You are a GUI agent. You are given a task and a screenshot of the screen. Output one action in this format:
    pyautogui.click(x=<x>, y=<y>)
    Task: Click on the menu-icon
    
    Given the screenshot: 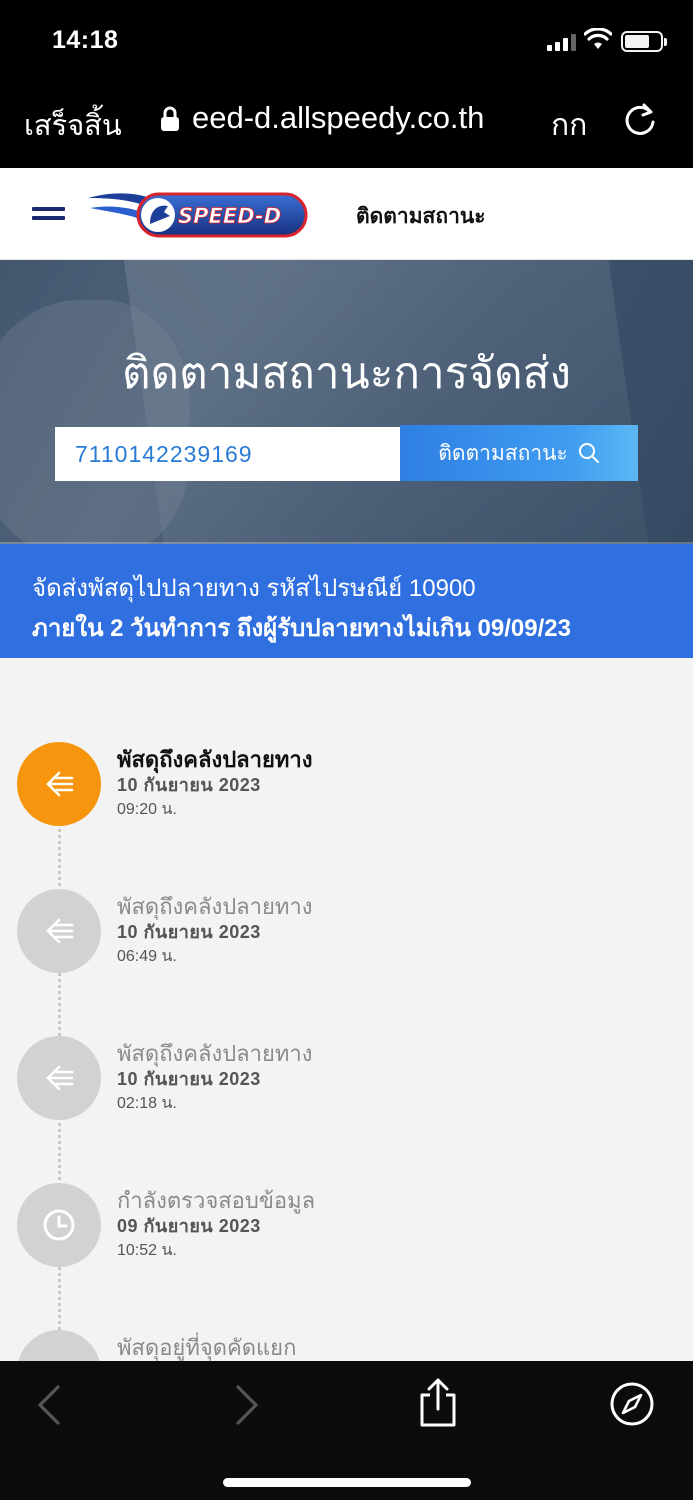 What is the action you would take?
    pyautogui.click(x=48, y=214)
    